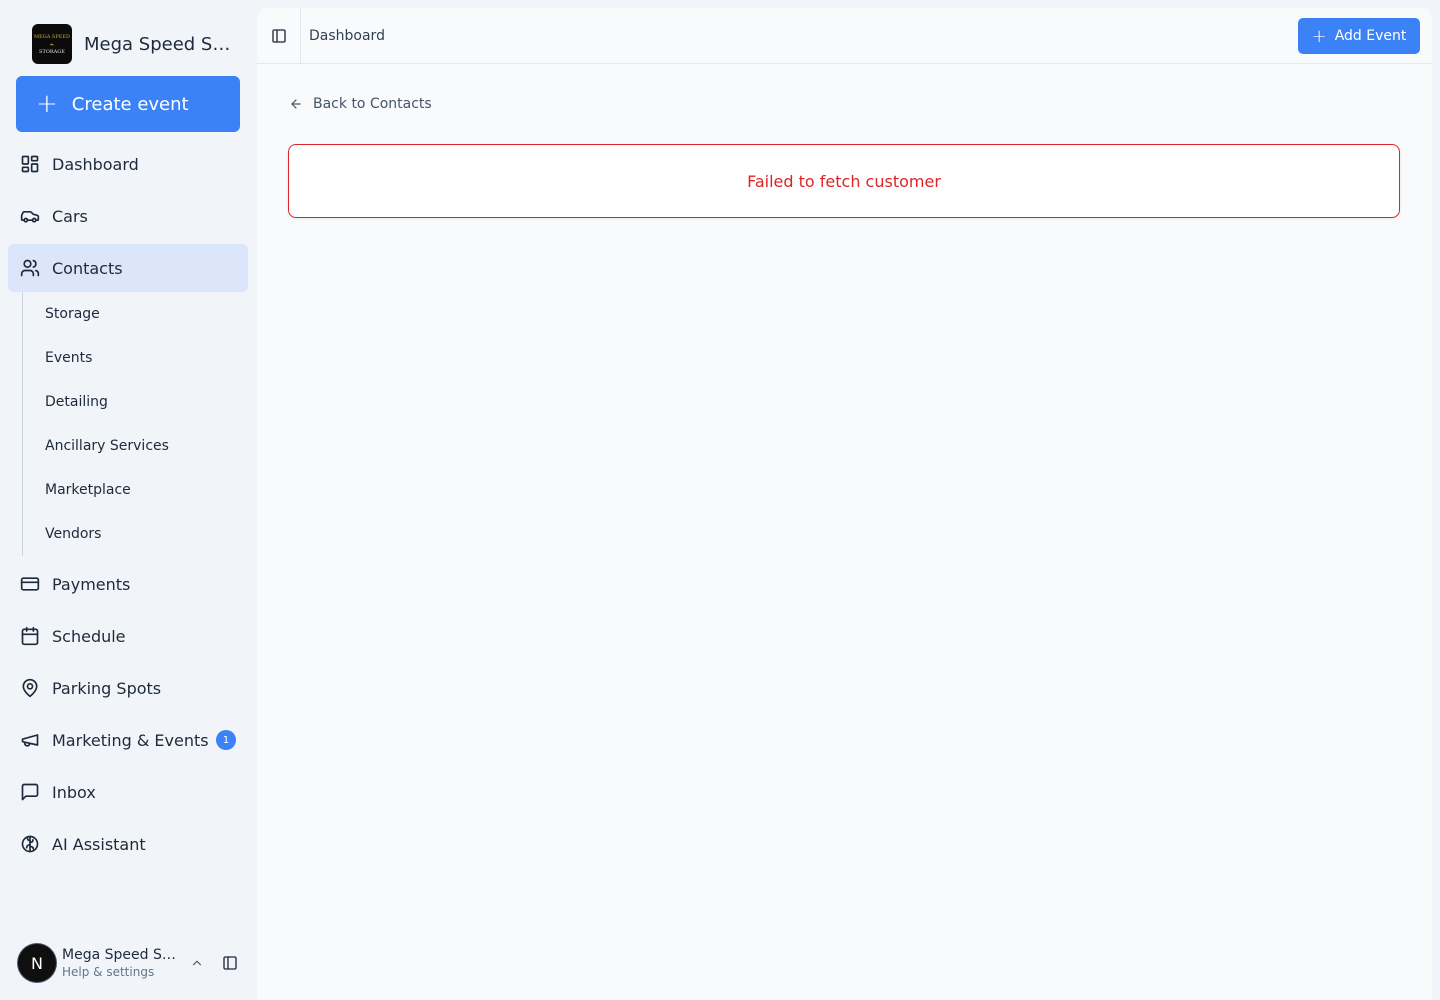 Image resolution: width=1440 pixels, height=1000 pixels. What do you see at coordinates (30, 584) in the screenshot?
I see `credit-card-icon` at bounding box center [30, 584].